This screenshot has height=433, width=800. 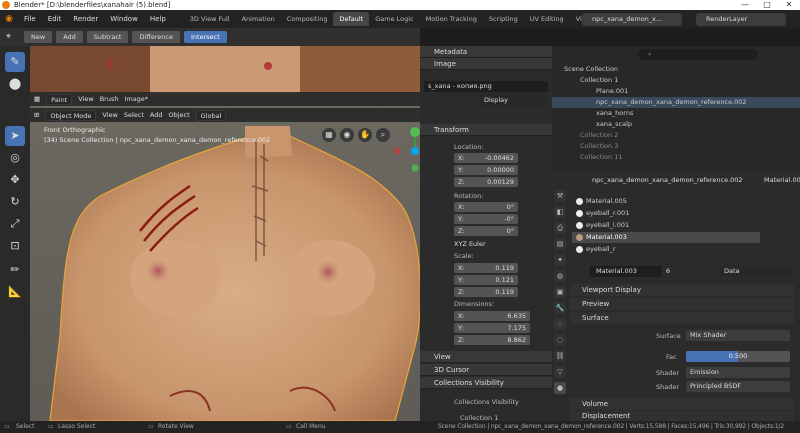 What do you see at coordinates (156, 37) in the screenshot?
I see `mode-difference-button: Difference` at bounding box center [156, 37].